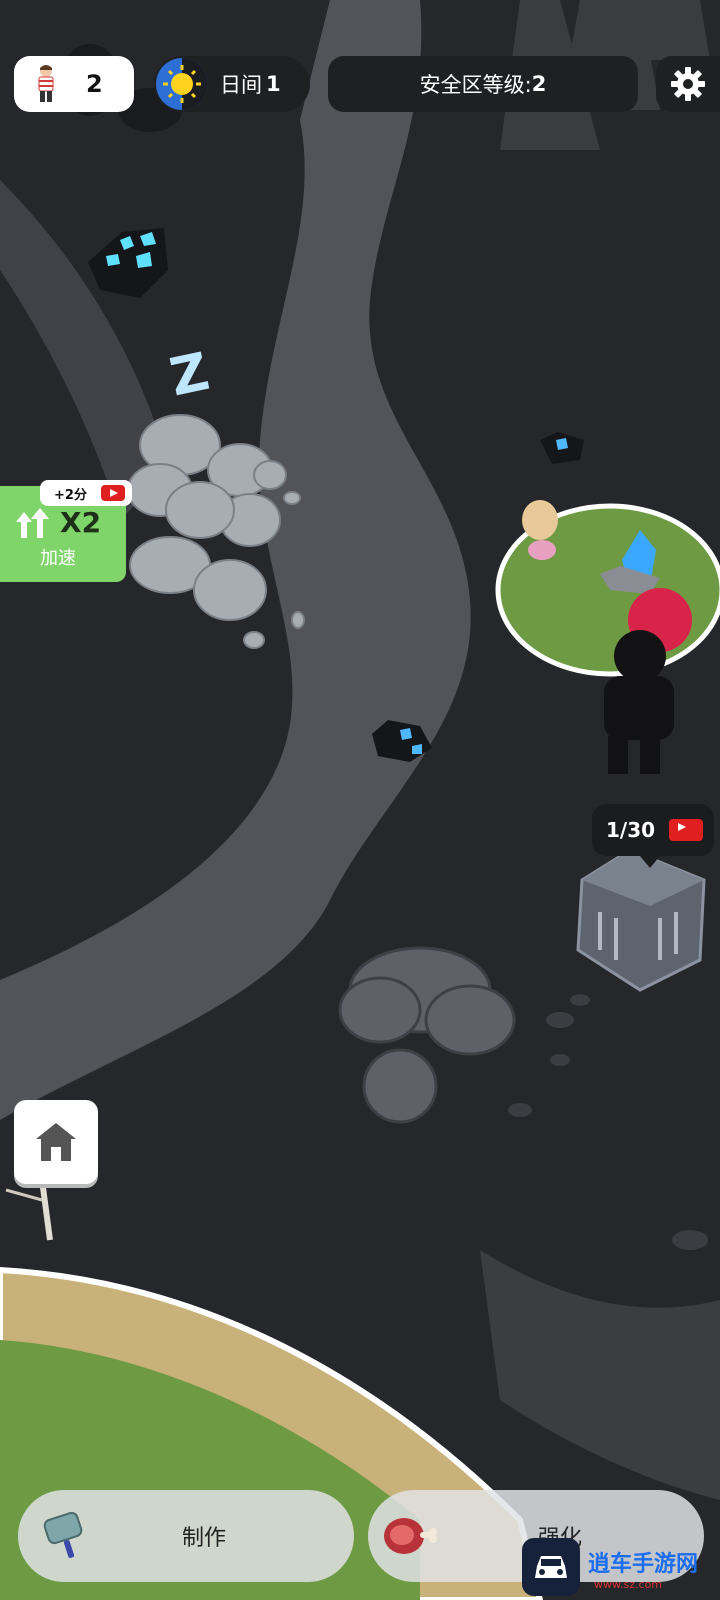 This screenshot has height=1600, width=720. I want to click on settings-button, so click(688, 84).